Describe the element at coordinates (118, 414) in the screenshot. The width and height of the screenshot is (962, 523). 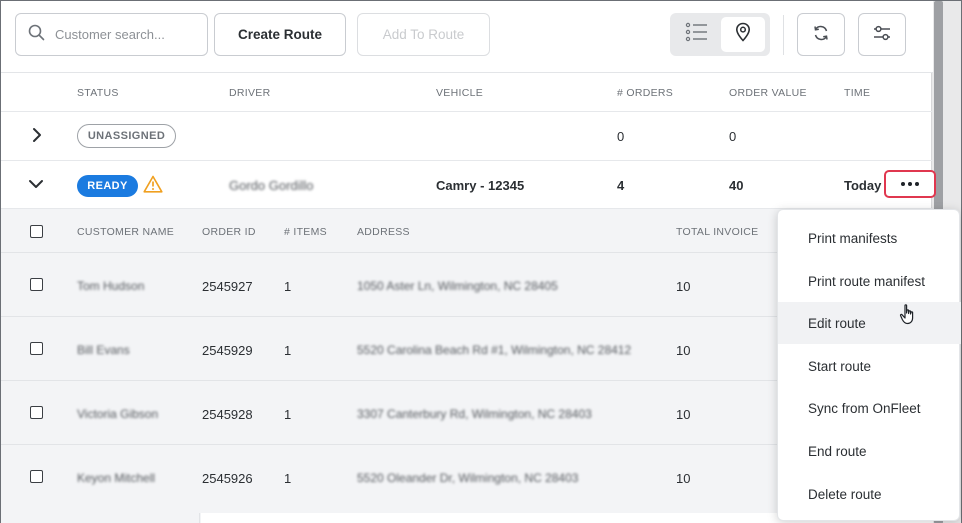
I see `order-customer-name: Victoria Gibson` at that location.